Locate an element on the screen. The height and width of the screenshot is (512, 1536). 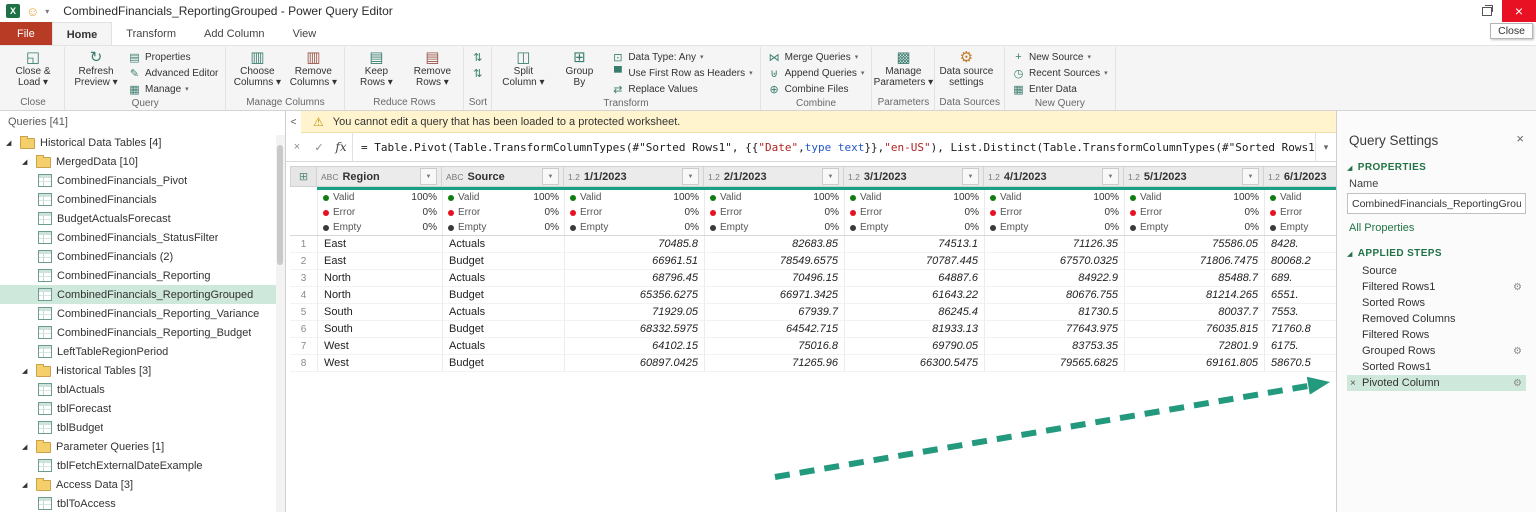
column-header-3-1-2023: 1.2 3/1/2023 ▼ is located at coordinates (914, 176).